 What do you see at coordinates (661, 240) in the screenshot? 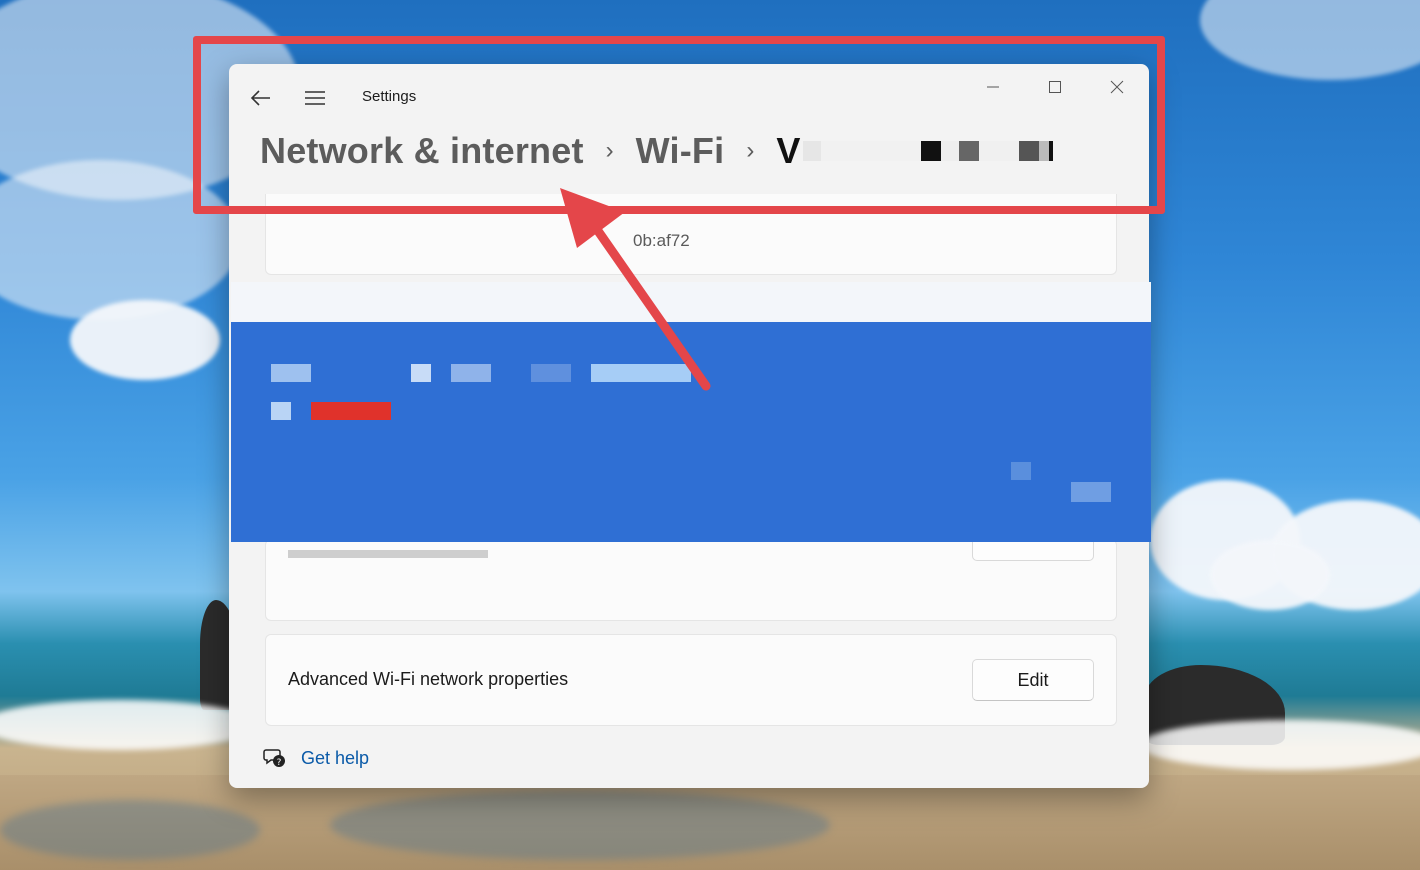
I see `ipv6-value-line2: 0b:af72` at bounding box center [661, 240].